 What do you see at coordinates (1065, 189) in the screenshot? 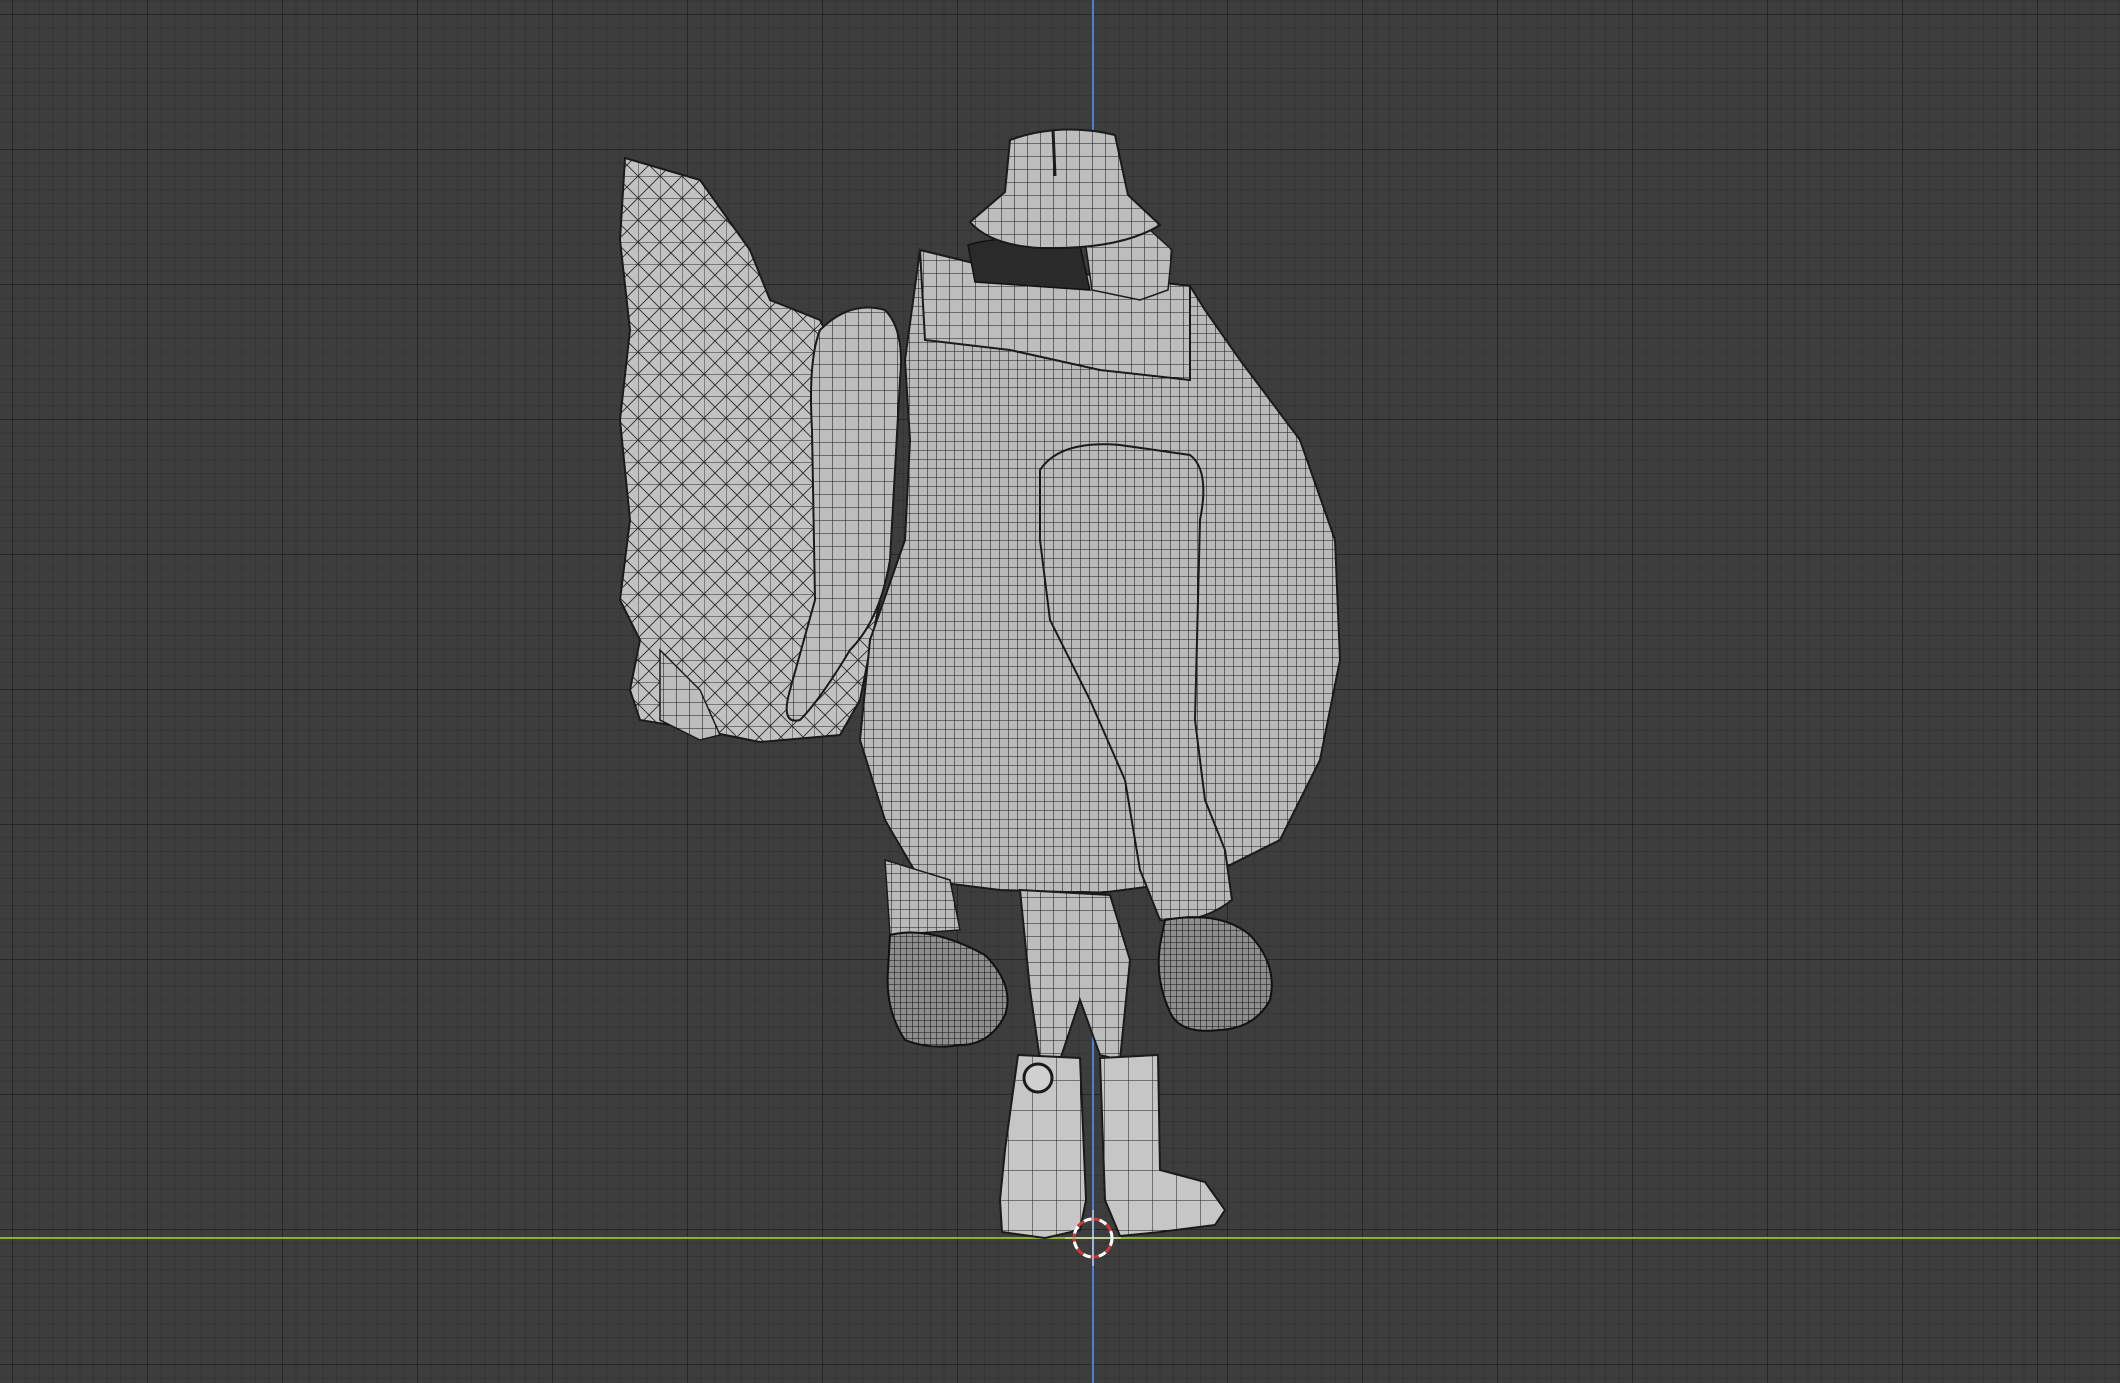
I see `bucket-hat` at bounding box center [1065, 189].